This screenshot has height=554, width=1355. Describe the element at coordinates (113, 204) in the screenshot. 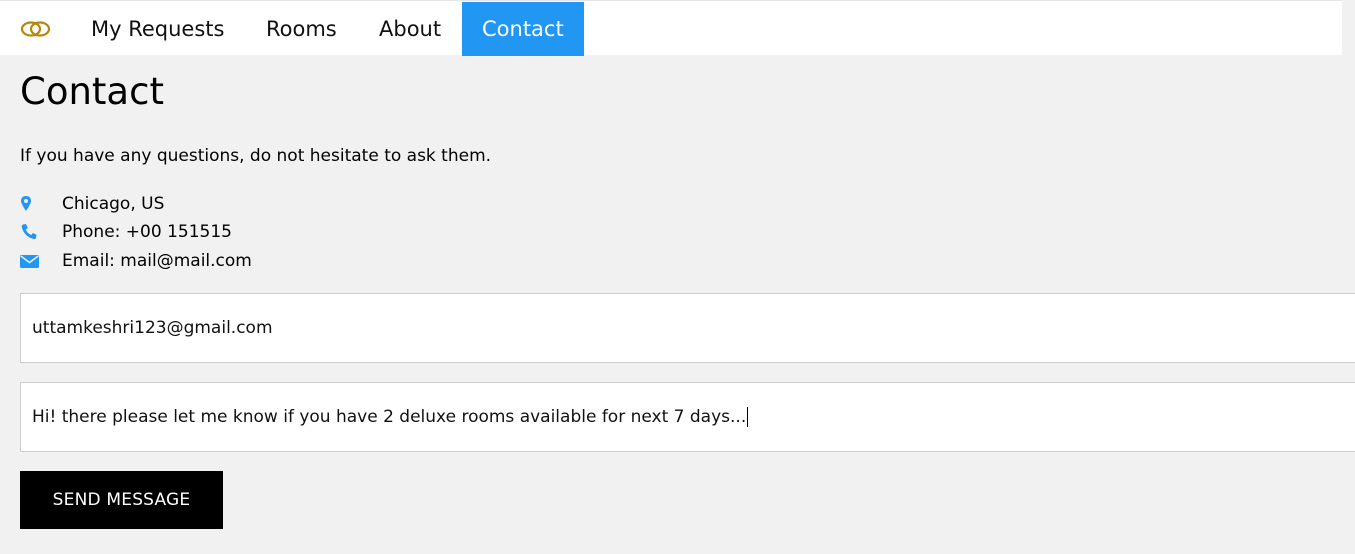

I see `location-text: Chicago, US` at that location.